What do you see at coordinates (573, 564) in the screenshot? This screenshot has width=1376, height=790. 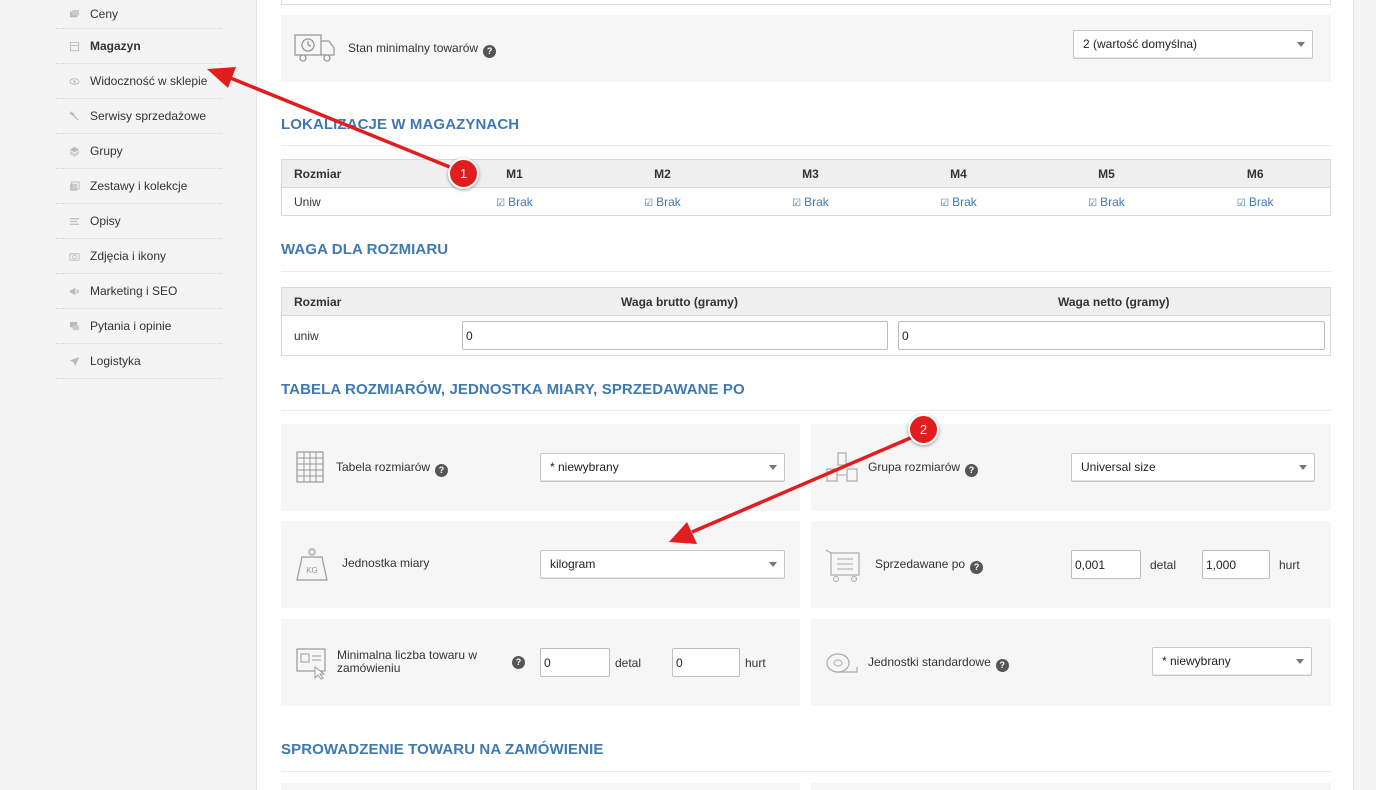 I see `unit-select-value: kilogram` at bounding box center [573, 564].